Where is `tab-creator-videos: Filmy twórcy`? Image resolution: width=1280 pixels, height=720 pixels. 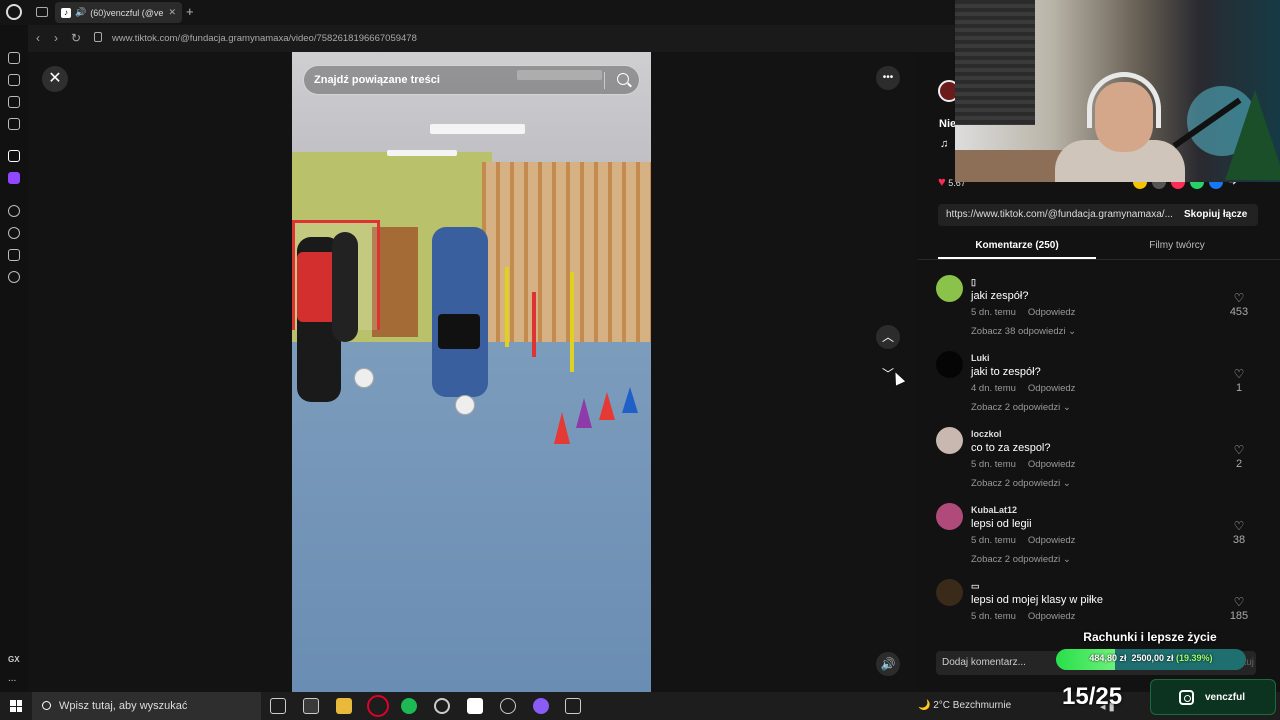 tab-creator-videos: Filmy twórcy is located at coordinates (1177, 245).